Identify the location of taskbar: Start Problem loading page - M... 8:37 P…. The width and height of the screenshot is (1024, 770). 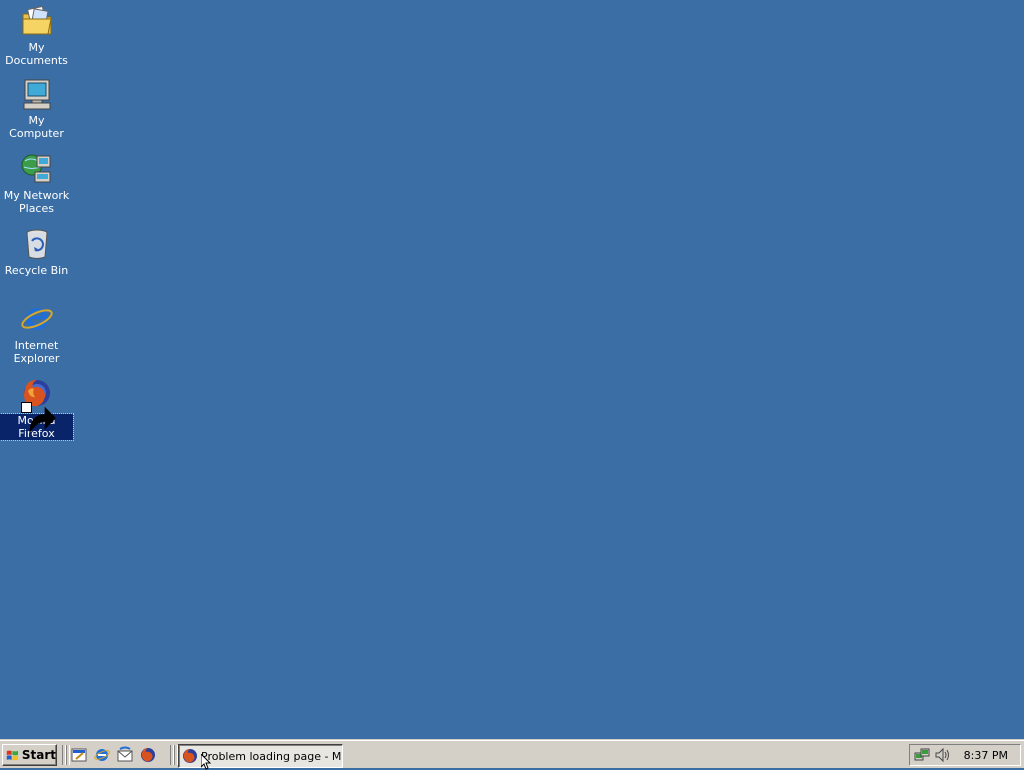
(512, 753).